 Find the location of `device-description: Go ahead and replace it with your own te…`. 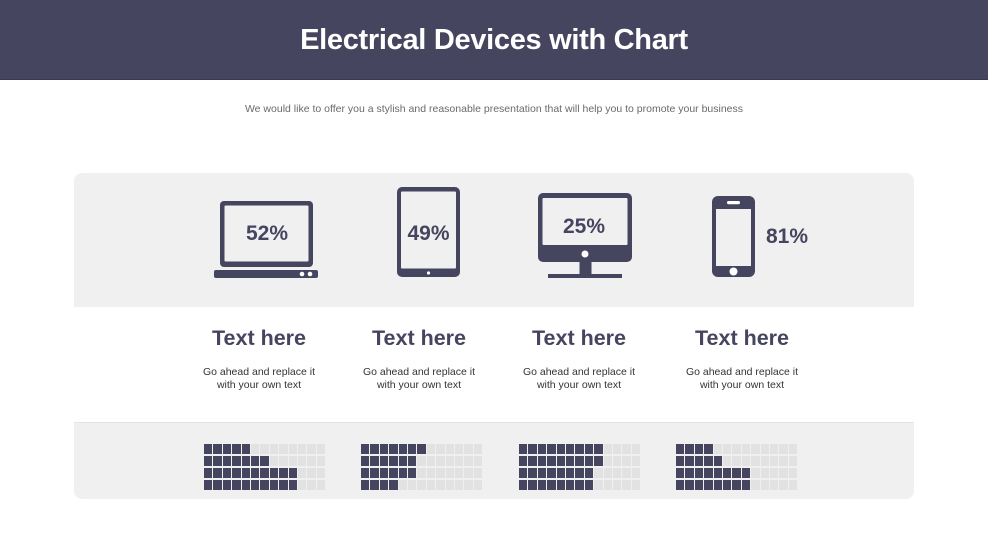

device-description: Go ahead and replace it with your own te… is located at coordinates (259, 378).